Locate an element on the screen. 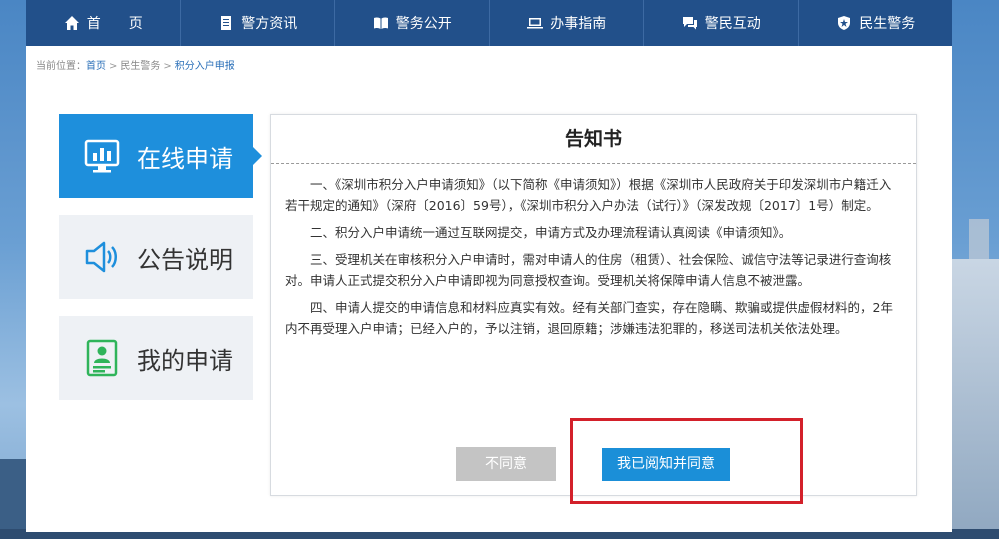  police-badge-icon is located at coordinates (844, 23).